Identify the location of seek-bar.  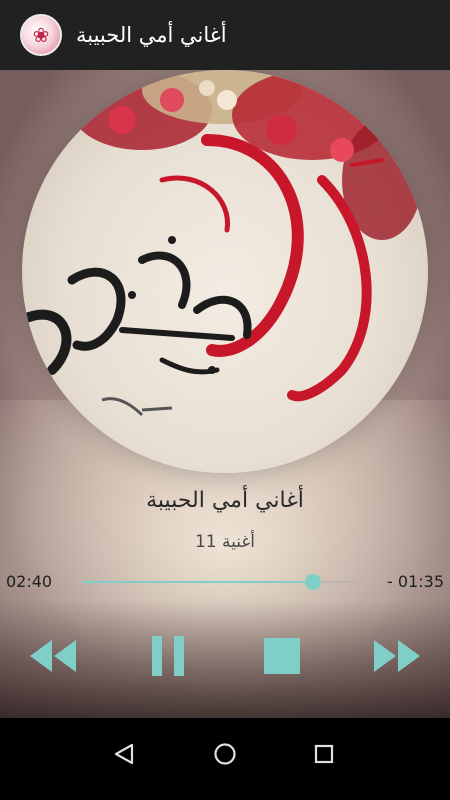
(223, 582).